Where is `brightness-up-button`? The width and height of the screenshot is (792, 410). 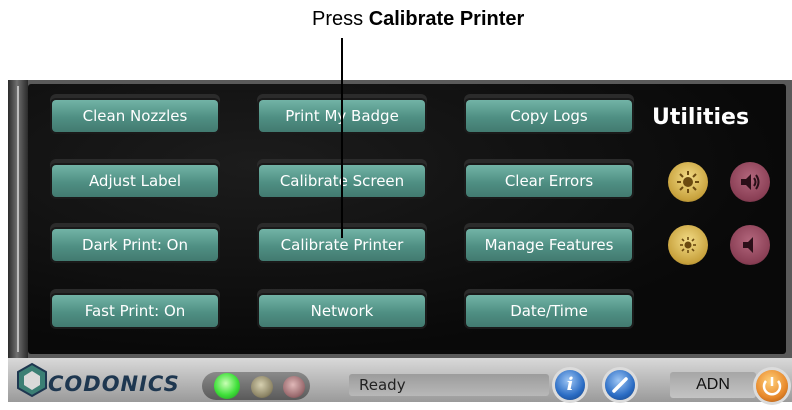 brightness-up-button is located at coordinates (688, 182).